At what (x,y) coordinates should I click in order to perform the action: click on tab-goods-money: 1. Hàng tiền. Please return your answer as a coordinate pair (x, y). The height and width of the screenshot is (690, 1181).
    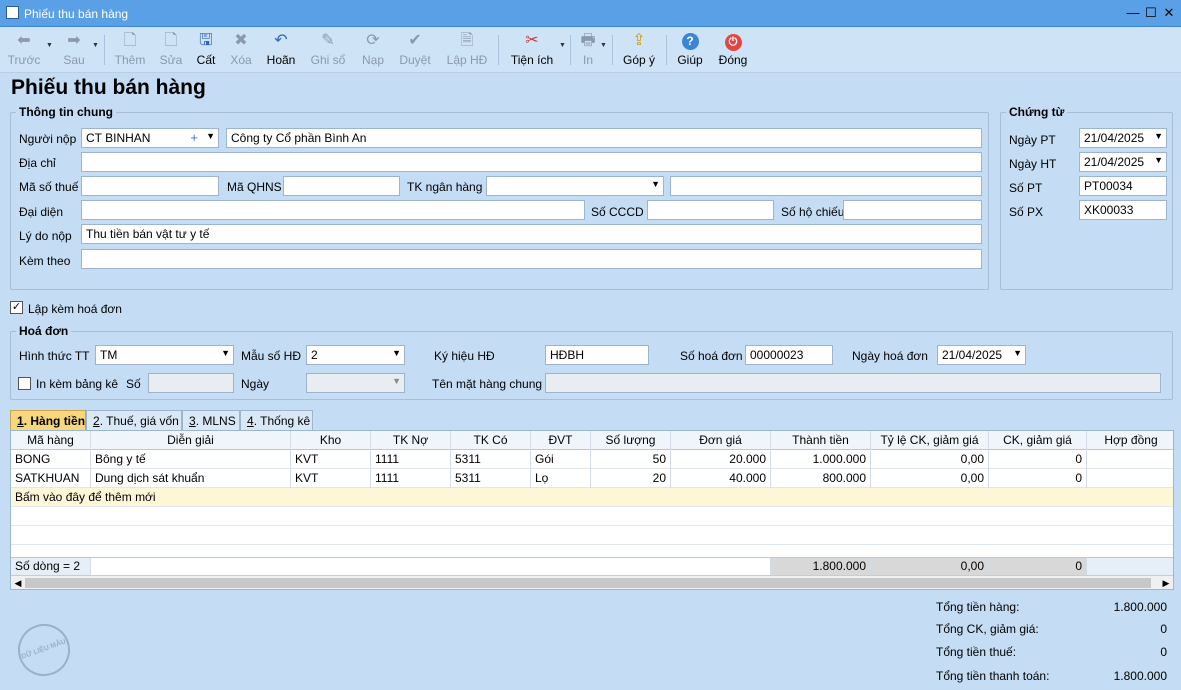
    Looking at the image, I should click on (48, 420).